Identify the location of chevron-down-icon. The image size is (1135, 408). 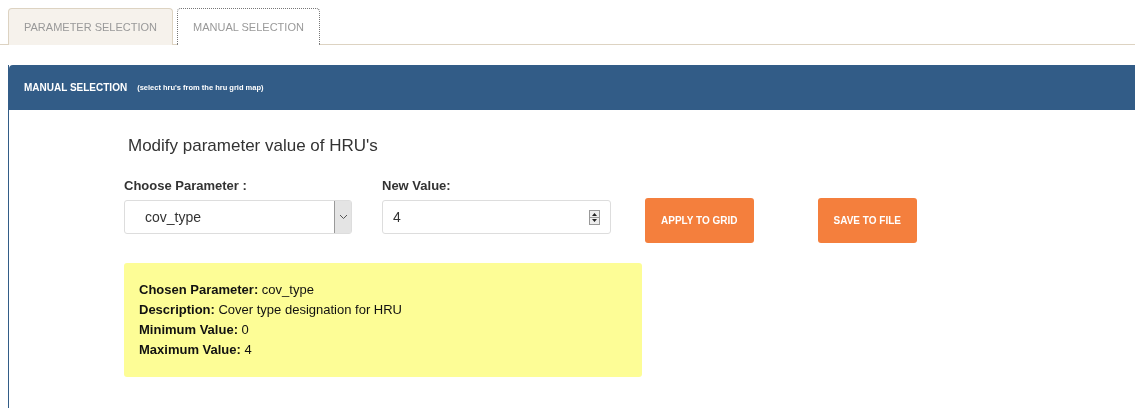
(342, 217).